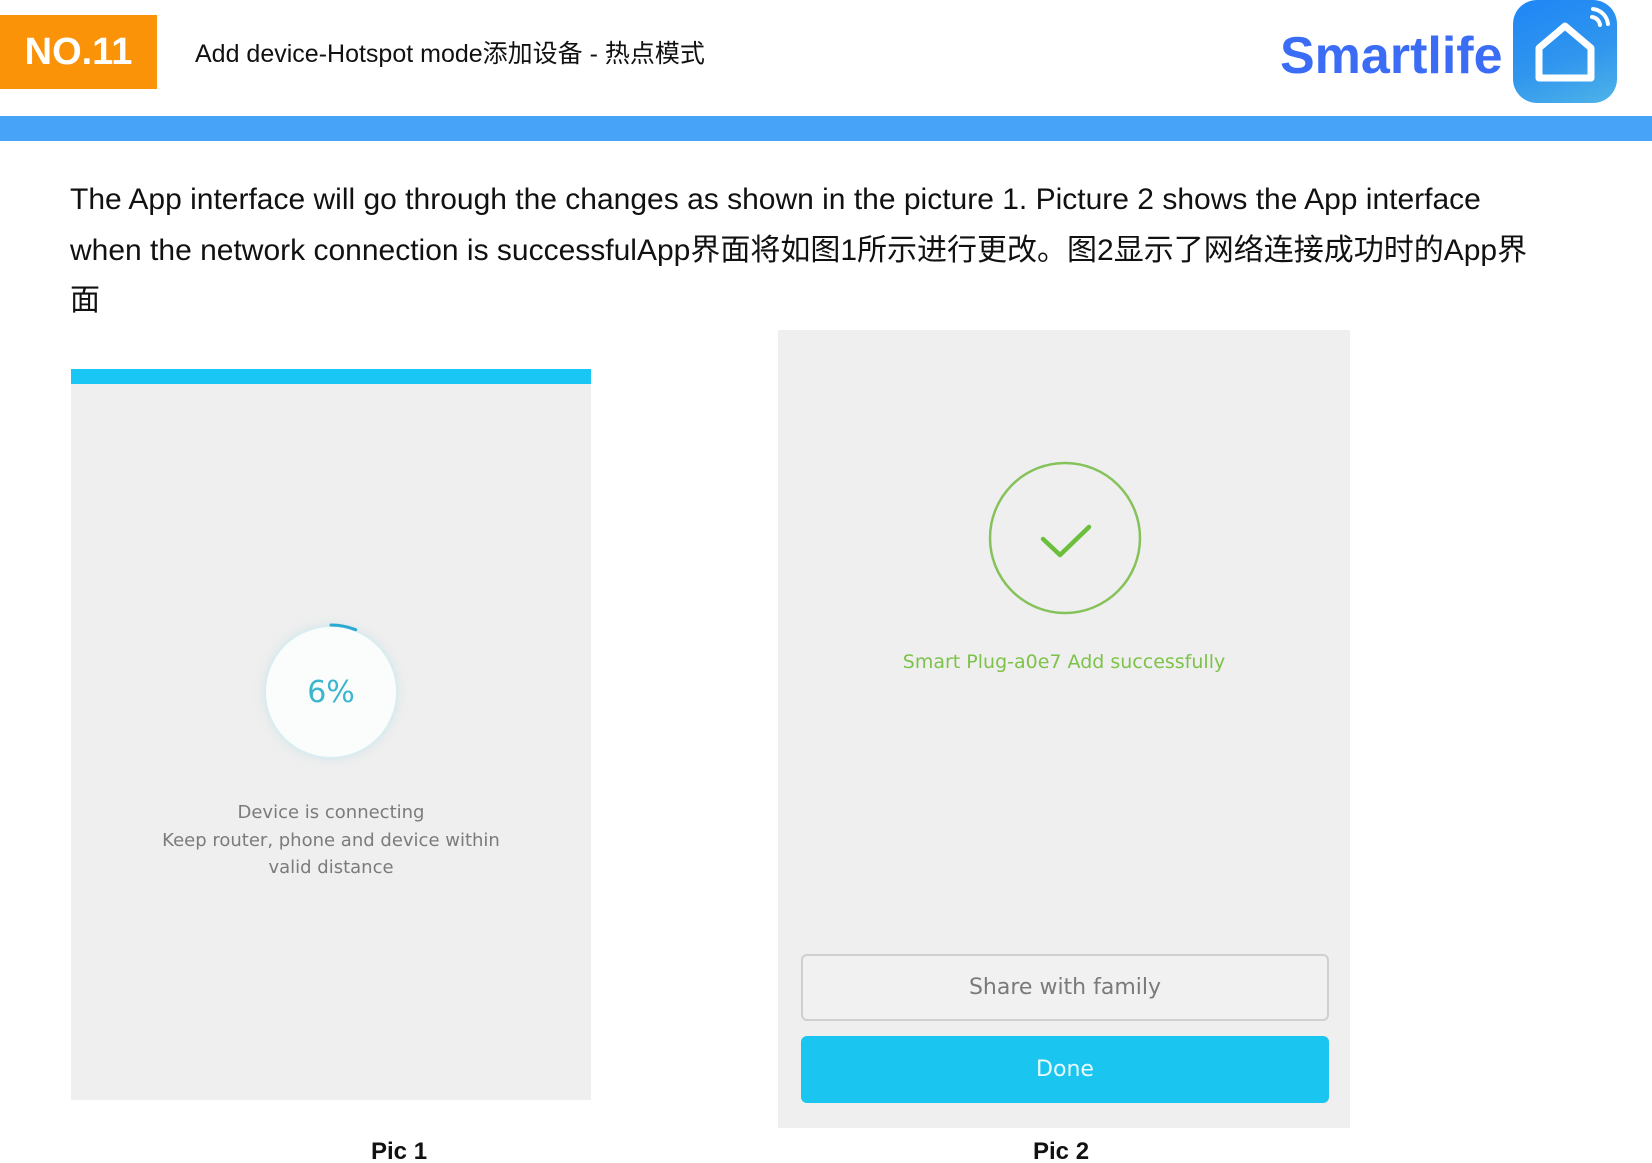 The height and width of the screenshot is (1163, 1652). Describe the element at coordinates (450, 54) in the screenshot. I see `page-title: Add device-Hotspot mode添加设备 - 热点模式` at that location.